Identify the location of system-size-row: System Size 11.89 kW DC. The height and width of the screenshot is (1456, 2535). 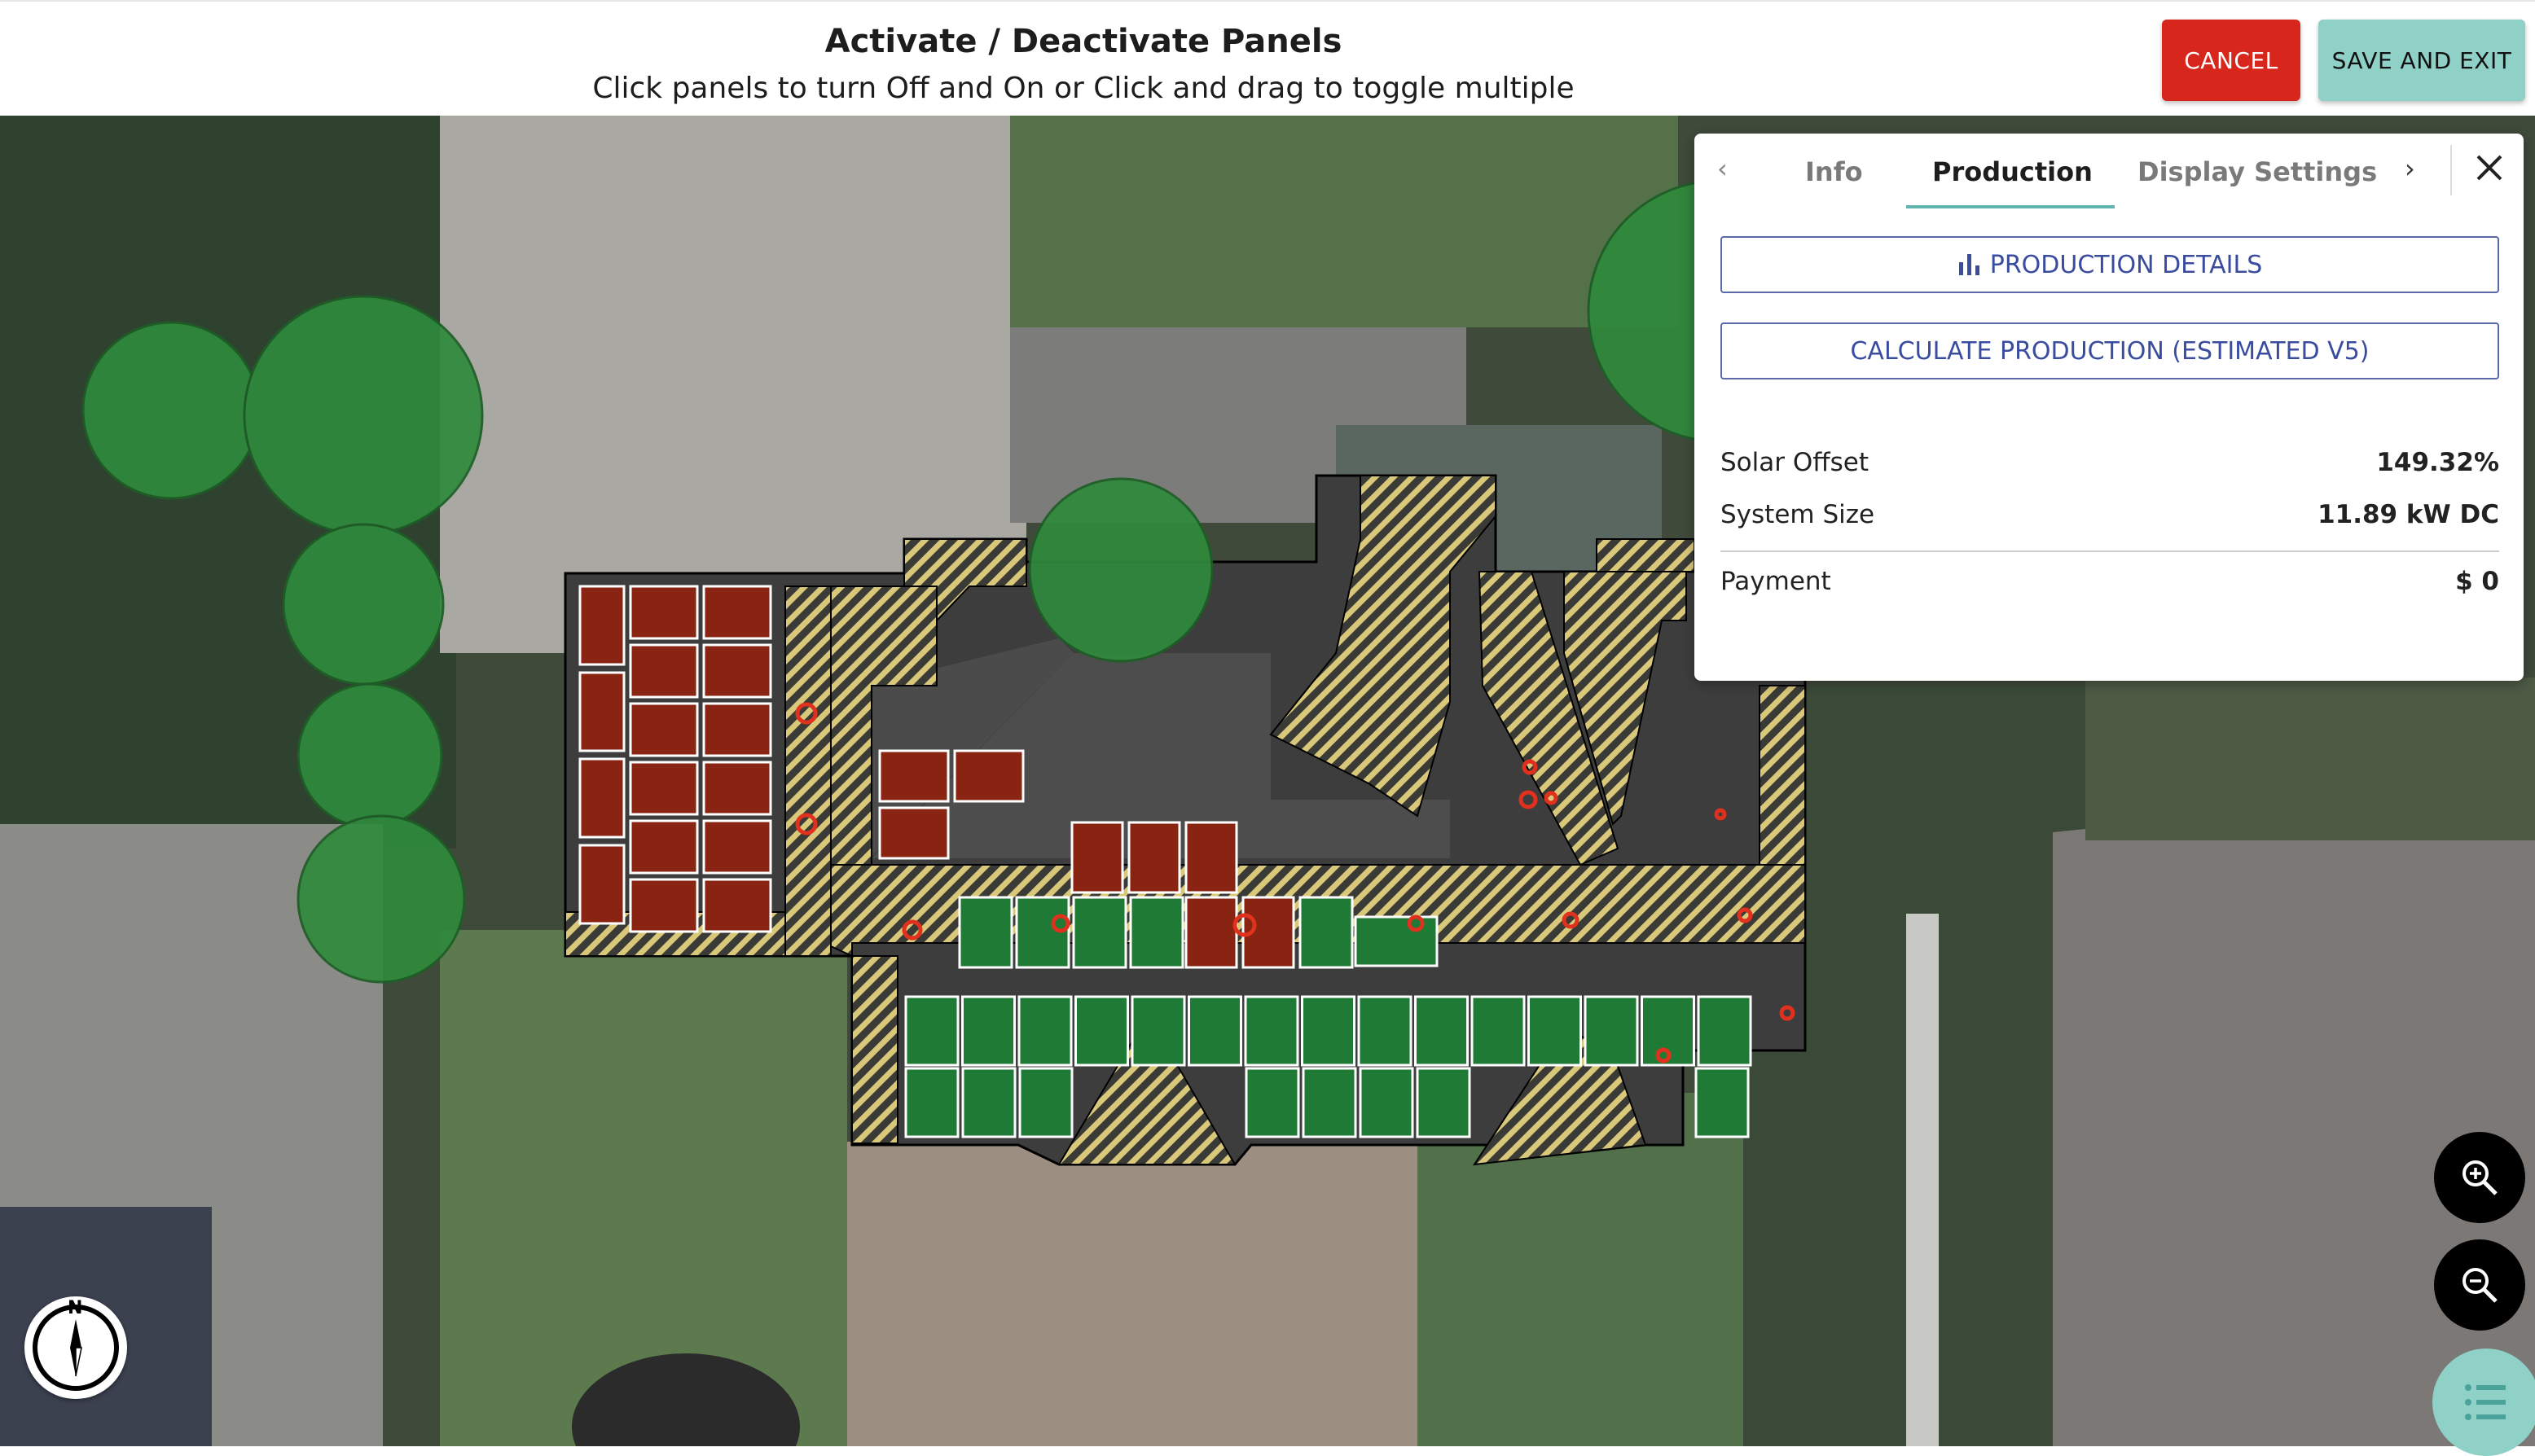
(2109, 516).